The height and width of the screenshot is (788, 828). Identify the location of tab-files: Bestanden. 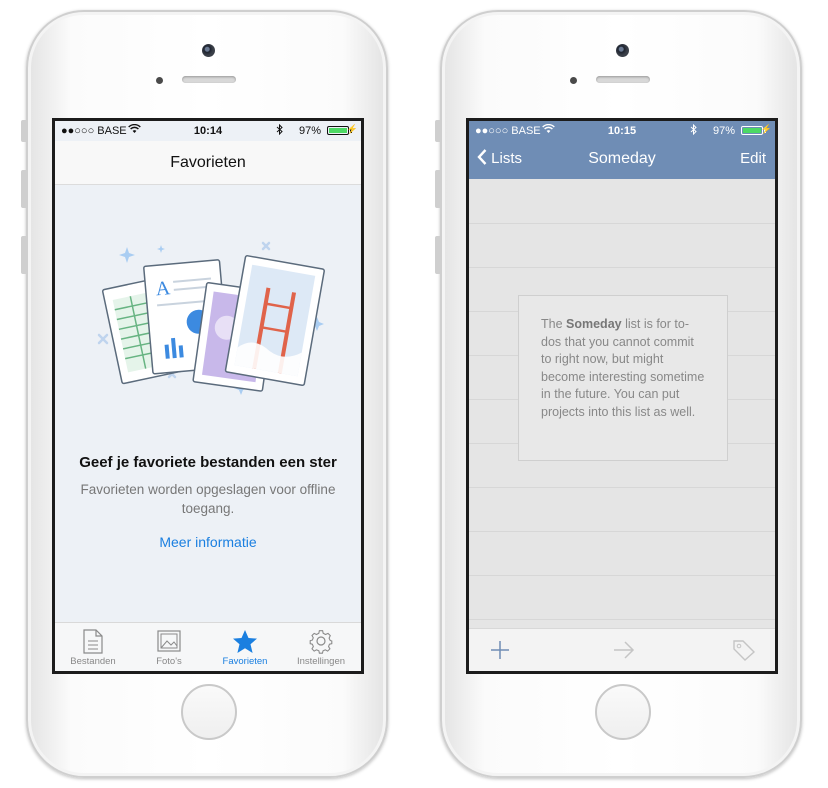
(93, 647).